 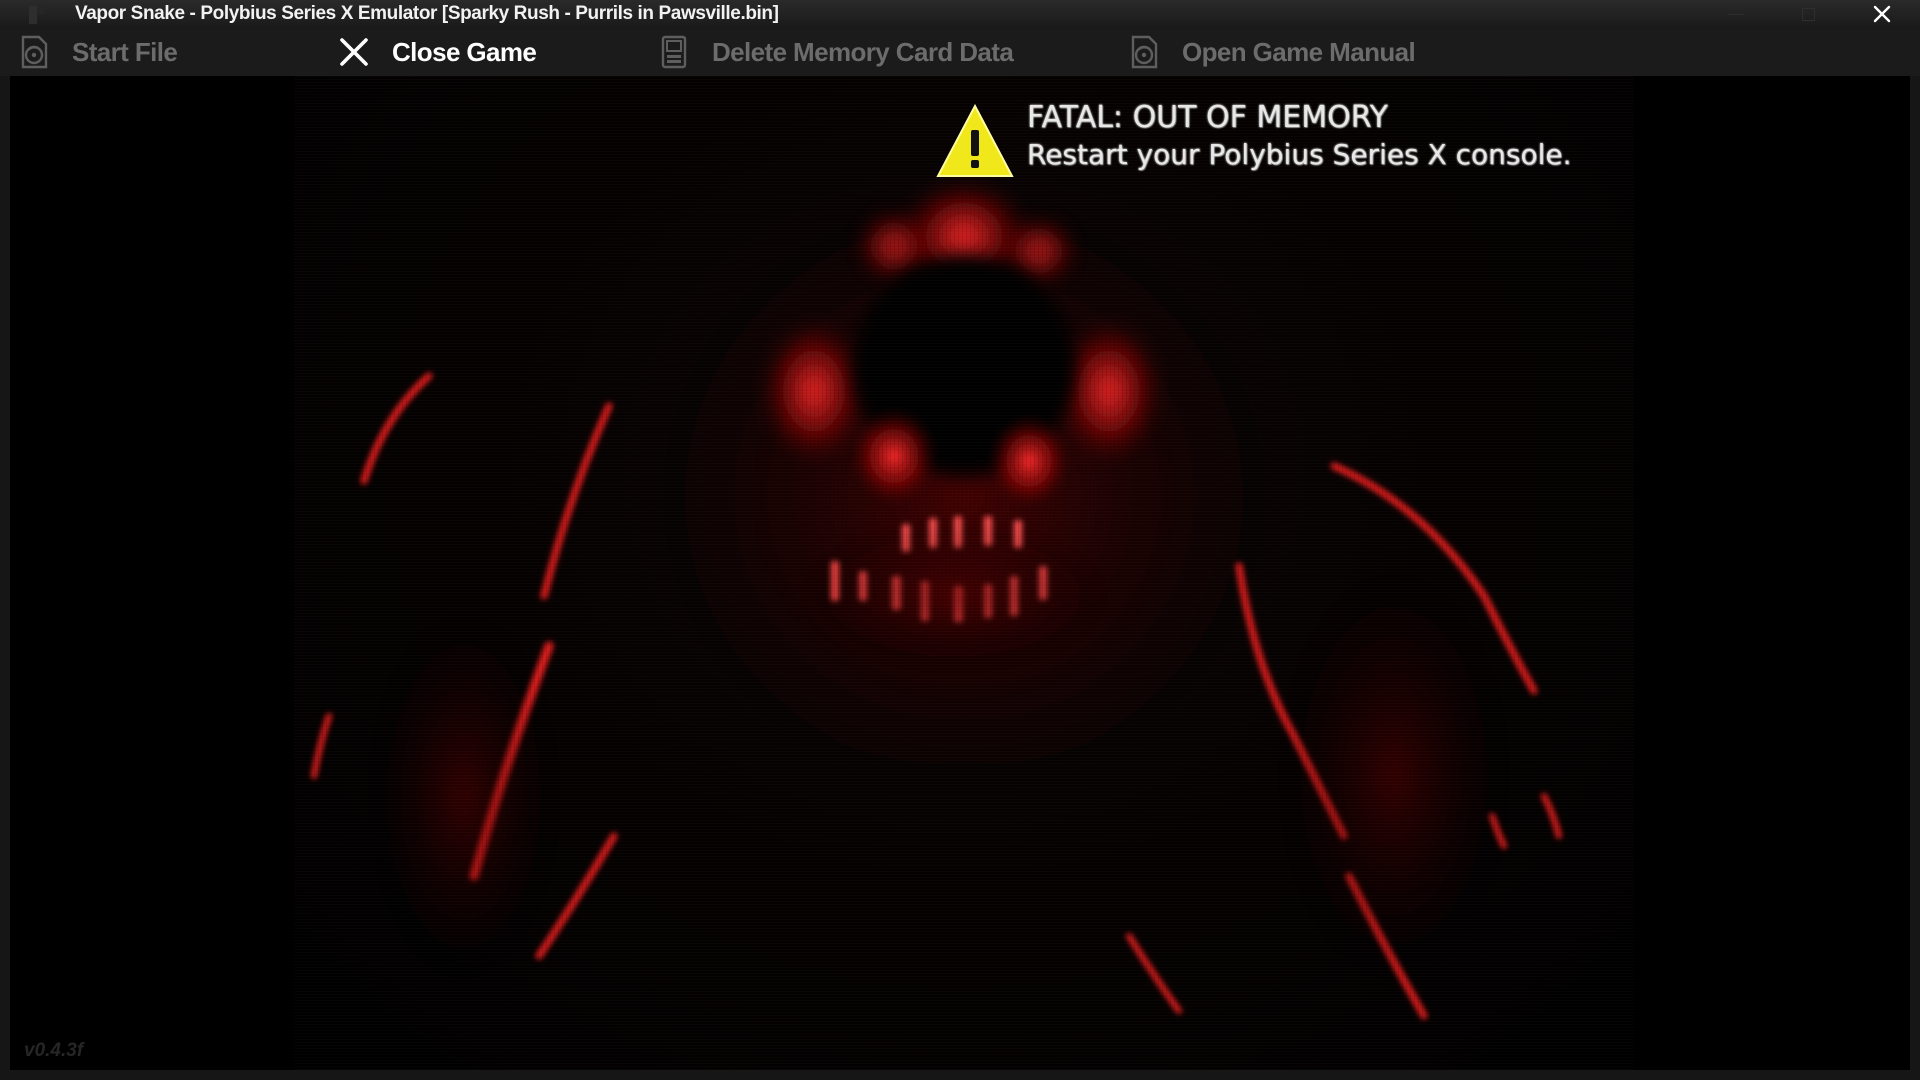 I want to click on maximize-icon, so click(x=1808, y=14).